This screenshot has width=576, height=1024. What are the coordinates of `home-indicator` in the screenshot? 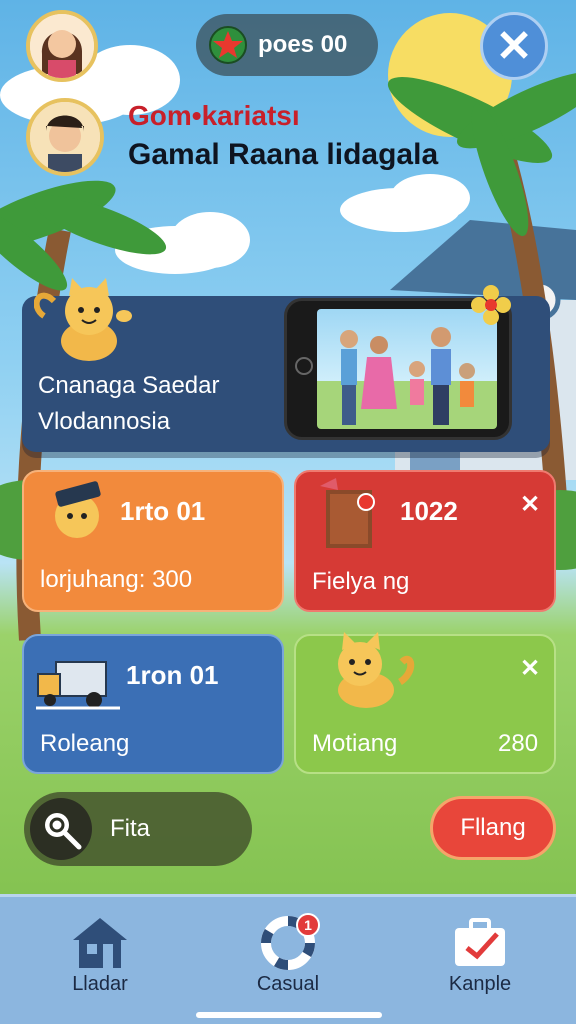 It's located at (289, 1015).